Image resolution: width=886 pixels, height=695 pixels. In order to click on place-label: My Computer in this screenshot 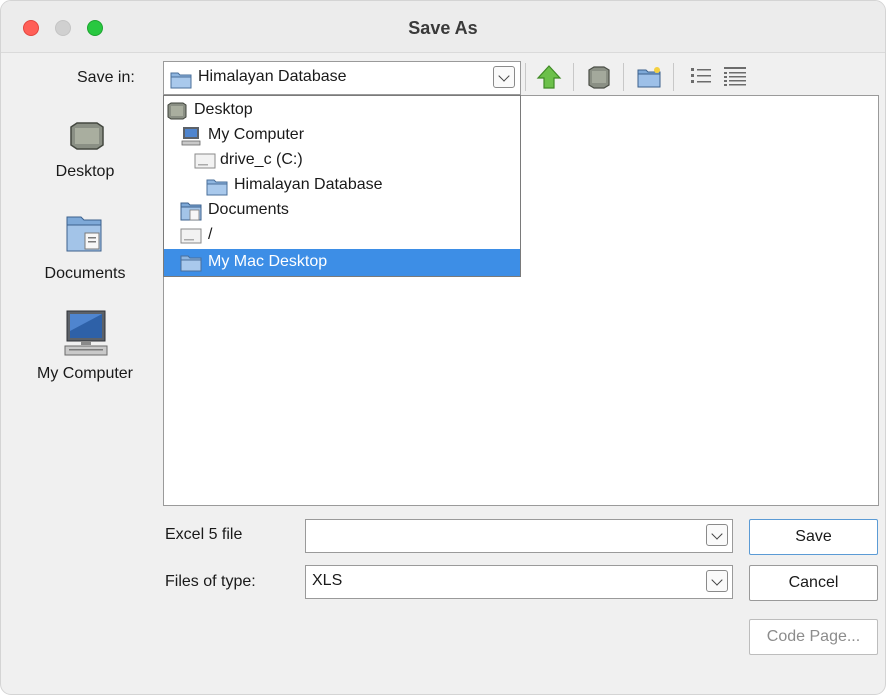, I will do `click(85, 373)`.